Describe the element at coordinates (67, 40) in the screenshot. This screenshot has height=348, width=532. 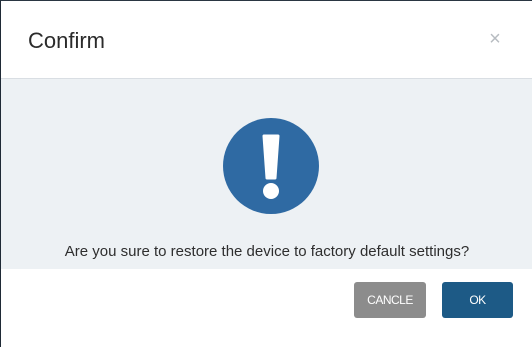
I see `dialog-title: Confirm` at that location.